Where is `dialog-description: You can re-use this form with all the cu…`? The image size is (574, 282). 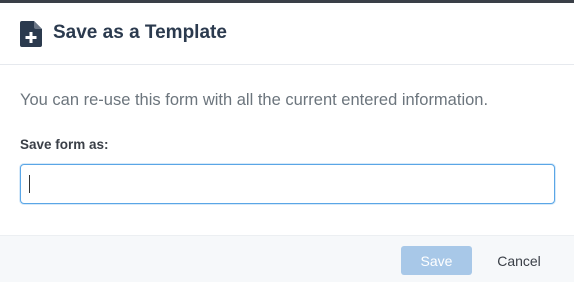 dialog-description: You can re-use this form with all the cu… is located at coordinates (254, 100).